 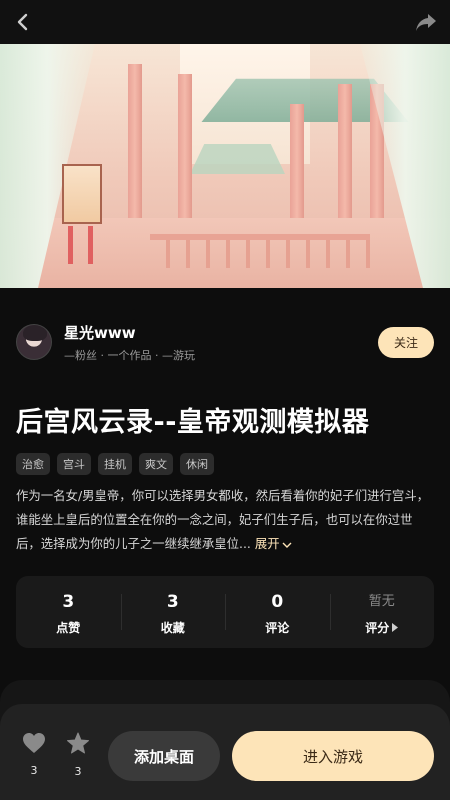 I want to click on expand-label: 展开, so click(x=267, y=543).